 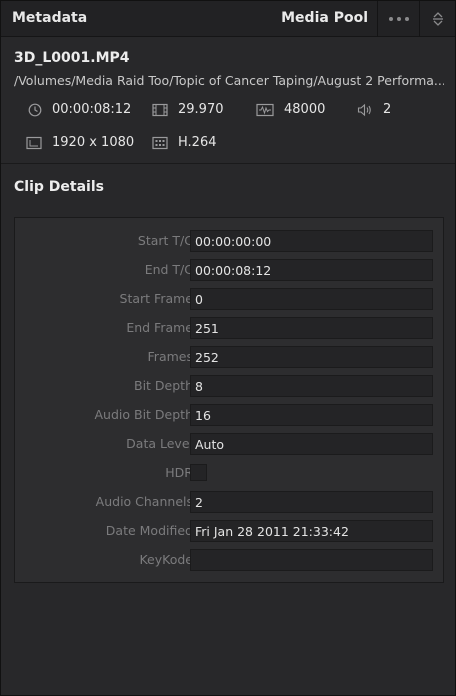 I want to click on duration-value: 00:00:08:12, so click(x=92, y=109).